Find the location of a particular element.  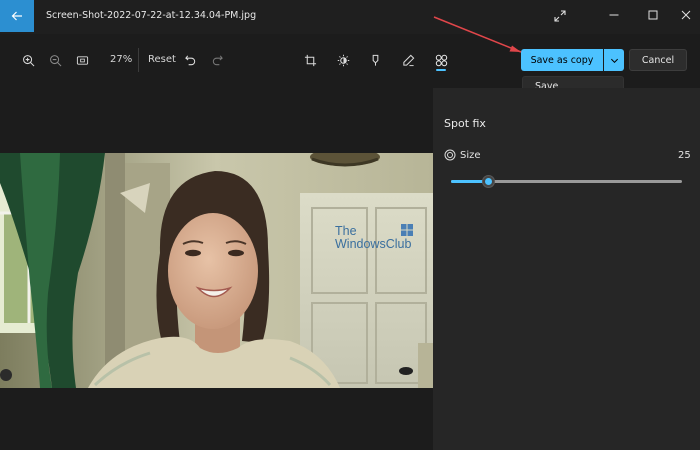

minimize-icon is located at coordinates (614, 15).